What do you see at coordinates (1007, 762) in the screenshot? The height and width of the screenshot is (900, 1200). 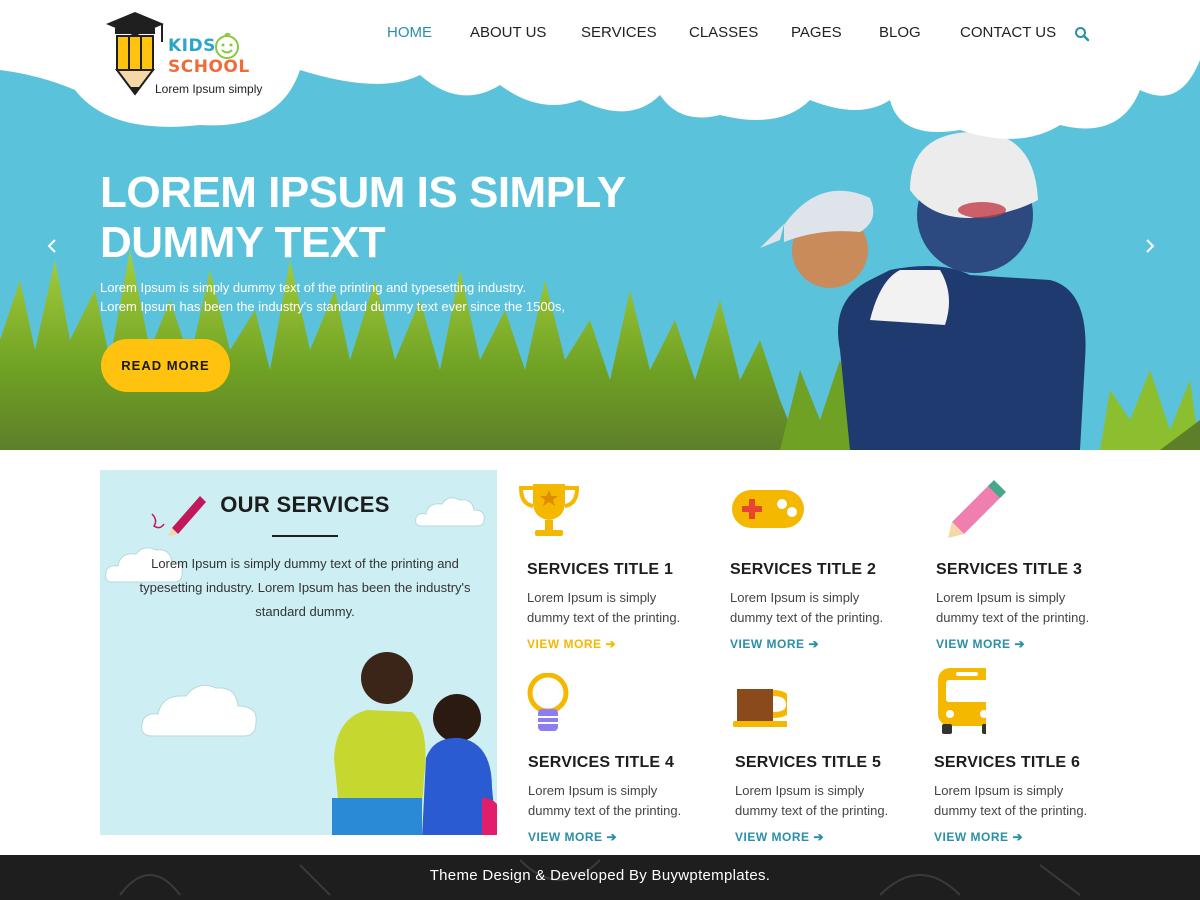 I see `service-title: SERVICES TITLE 6` at bounding box center [1007, 762].